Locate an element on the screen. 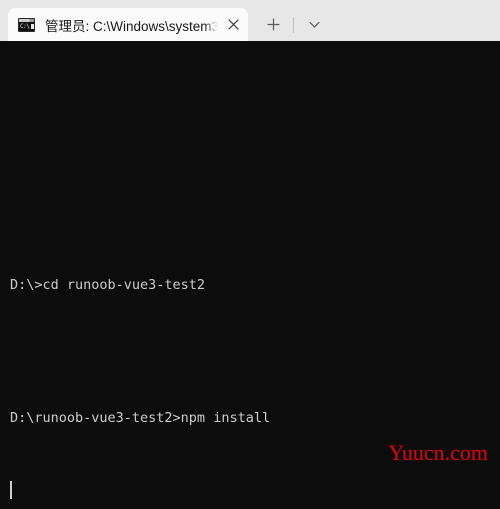  tab-strip: C:\ 管理员: C:\Windows\system32 is located at coordinates (164, 20).